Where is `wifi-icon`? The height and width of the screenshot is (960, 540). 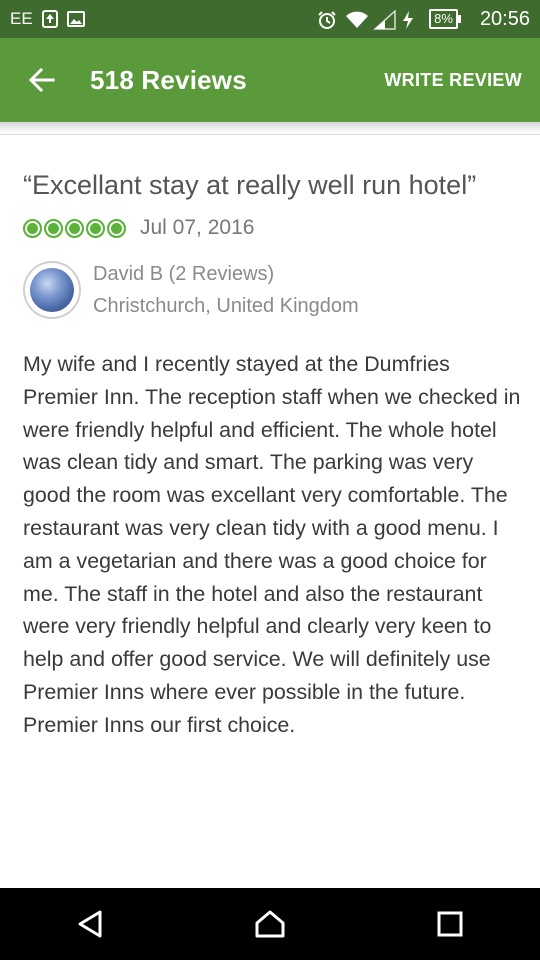
wifi-icon is located at coordinates (357, 19).